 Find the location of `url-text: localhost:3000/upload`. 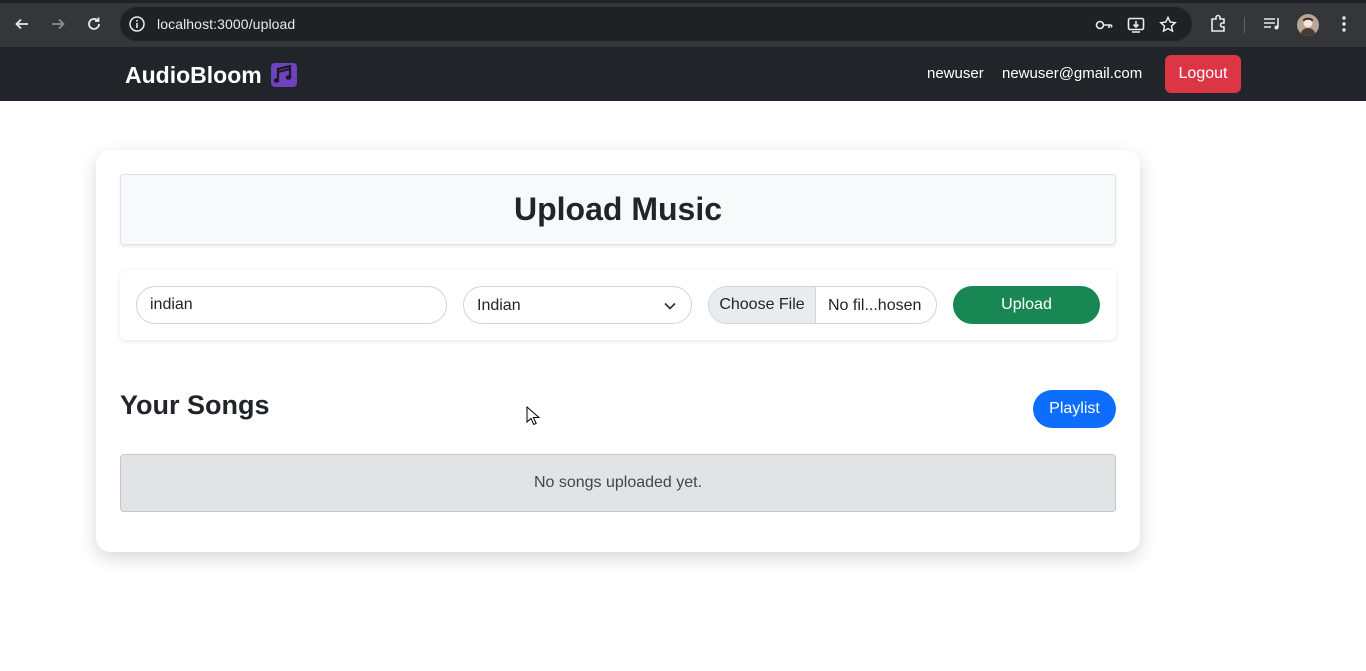

url-text: localhost:3000/upload is located at coordinates (226, 24).